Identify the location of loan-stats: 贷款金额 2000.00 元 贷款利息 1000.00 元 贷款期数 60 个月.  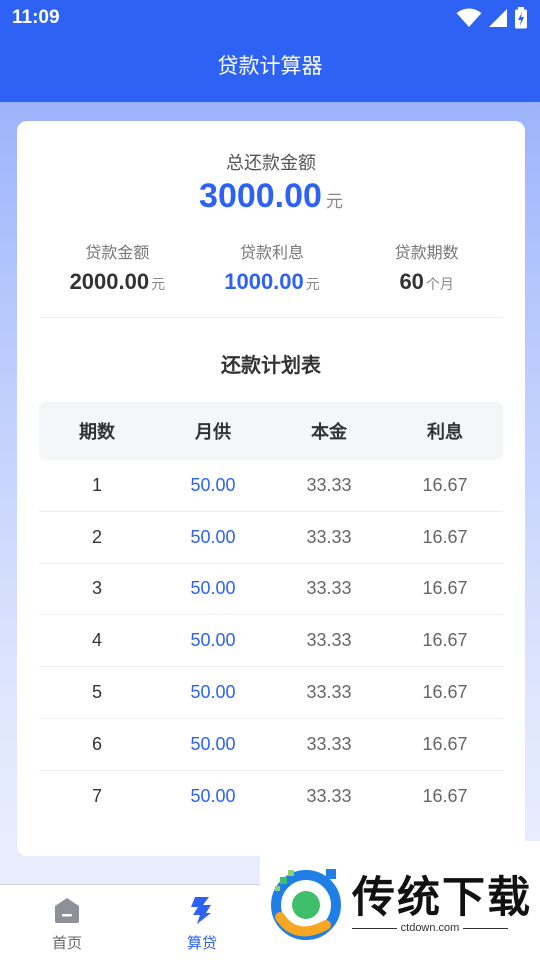
(272, 269).